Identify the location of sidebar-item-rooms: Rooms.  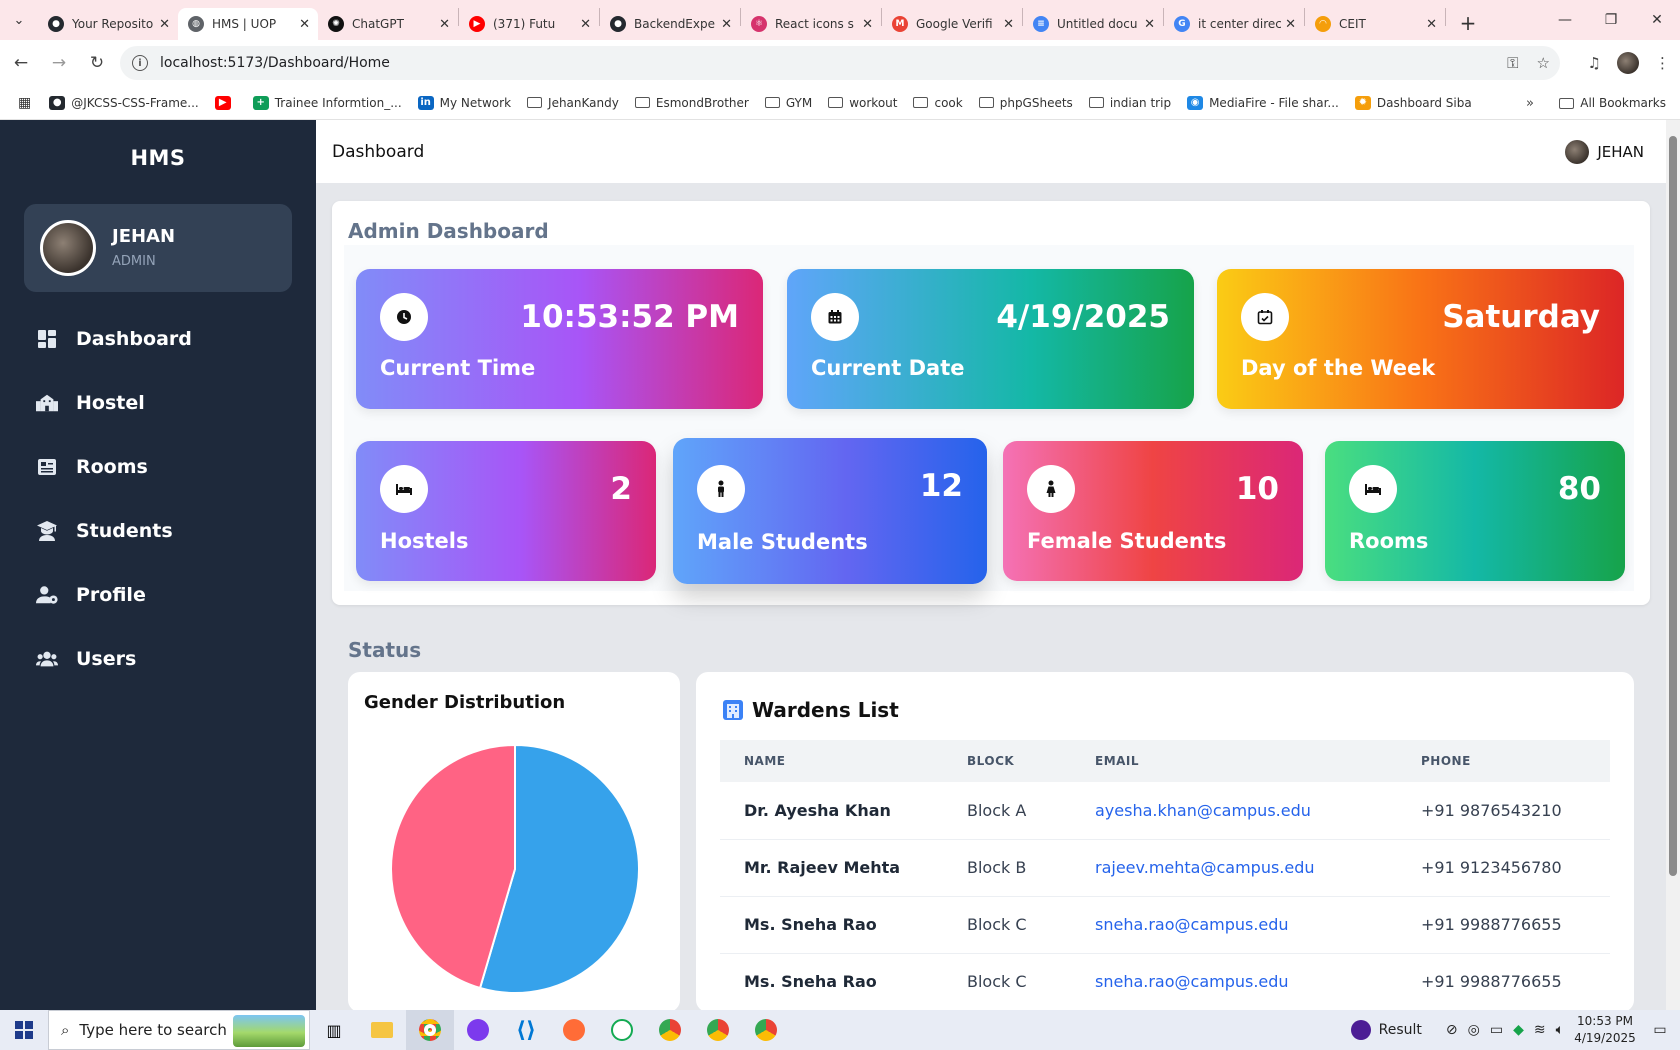
(92, 467).